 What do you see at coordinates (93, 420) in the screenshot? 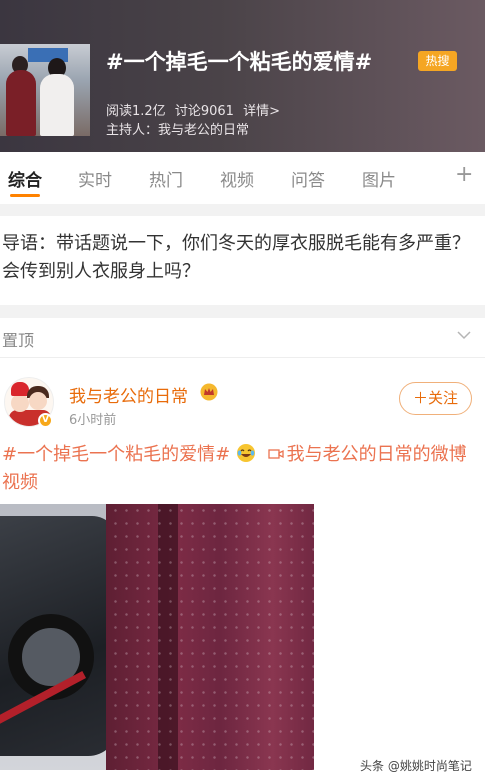
I see `post-time: 6小时前` at bounding box center [93, 420].